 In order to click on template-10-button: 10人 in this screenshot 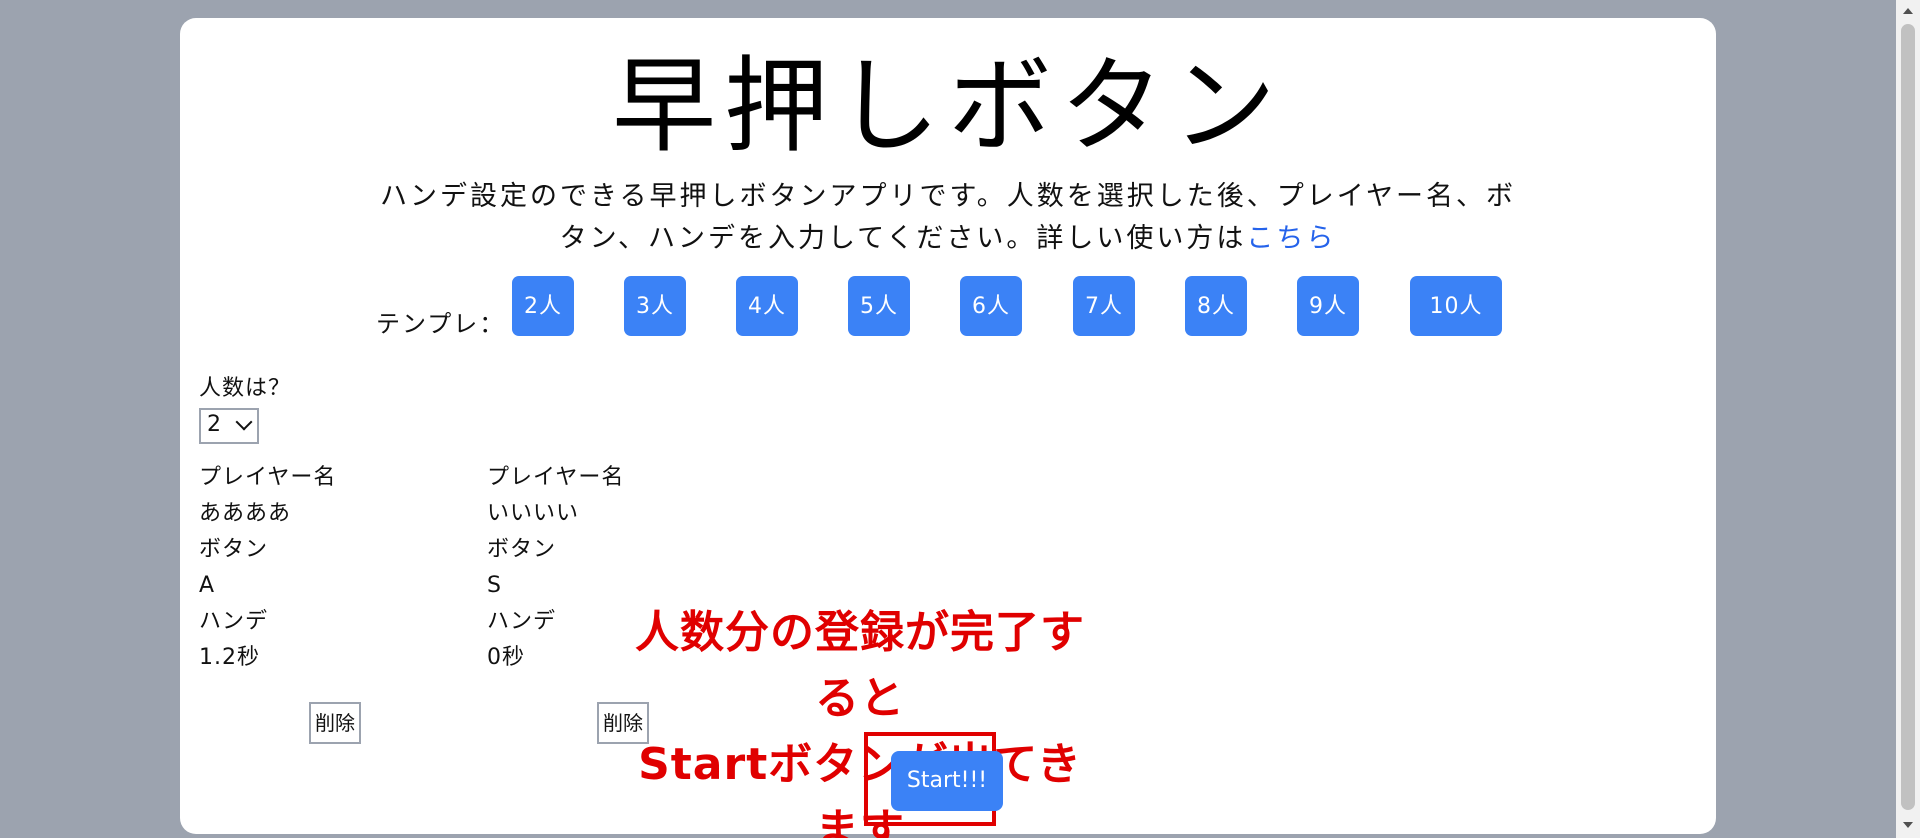, I will do `click(1456, 306)`.